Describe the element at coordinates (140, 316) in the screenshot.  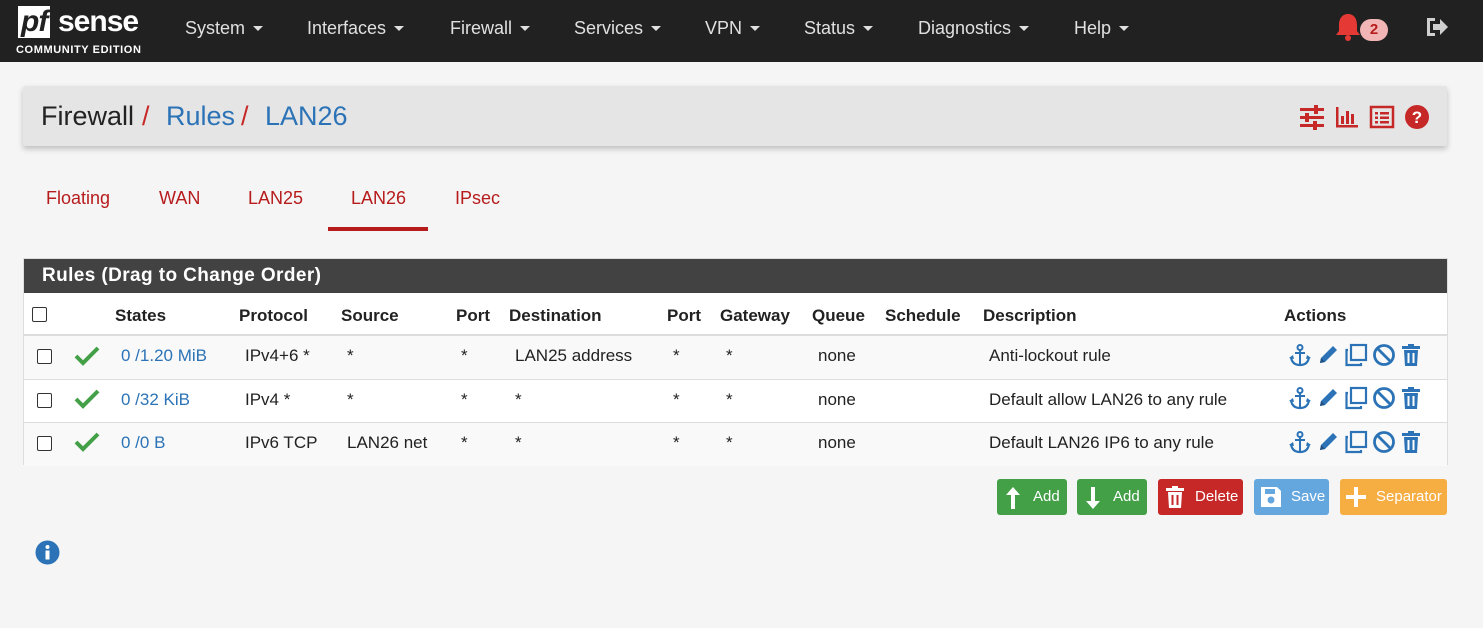
I see `column-header-states: States` at that location.